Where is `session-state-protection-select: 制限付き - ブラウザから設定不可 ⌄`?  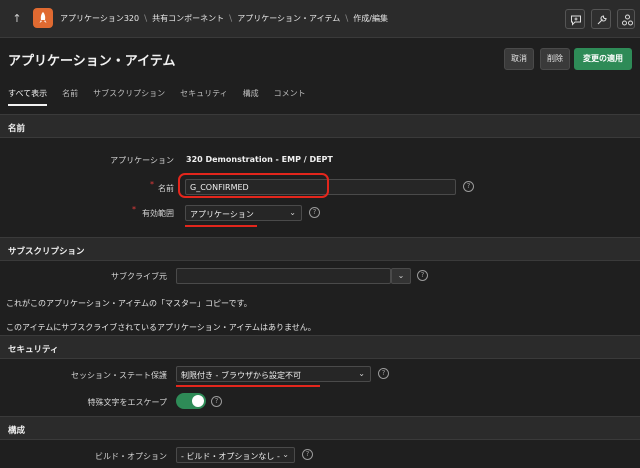
session-state-protection-select: 制限付き - ブラウザから設定不可 ⌄ is located at coordinates (273, 374).